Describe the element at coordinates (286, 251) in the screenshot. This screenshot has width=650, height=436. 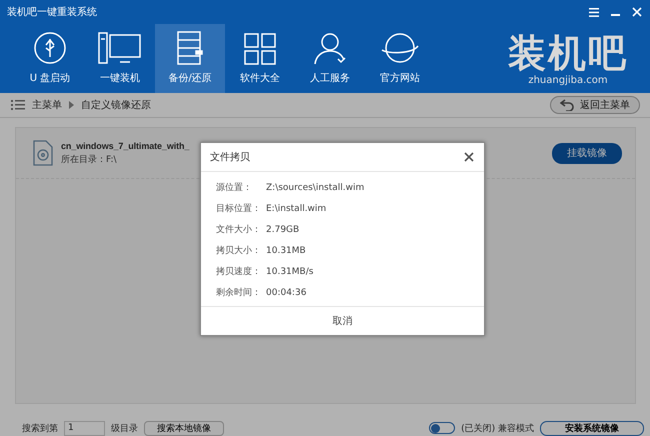
I see `field-value: 10.31MB` at that location.